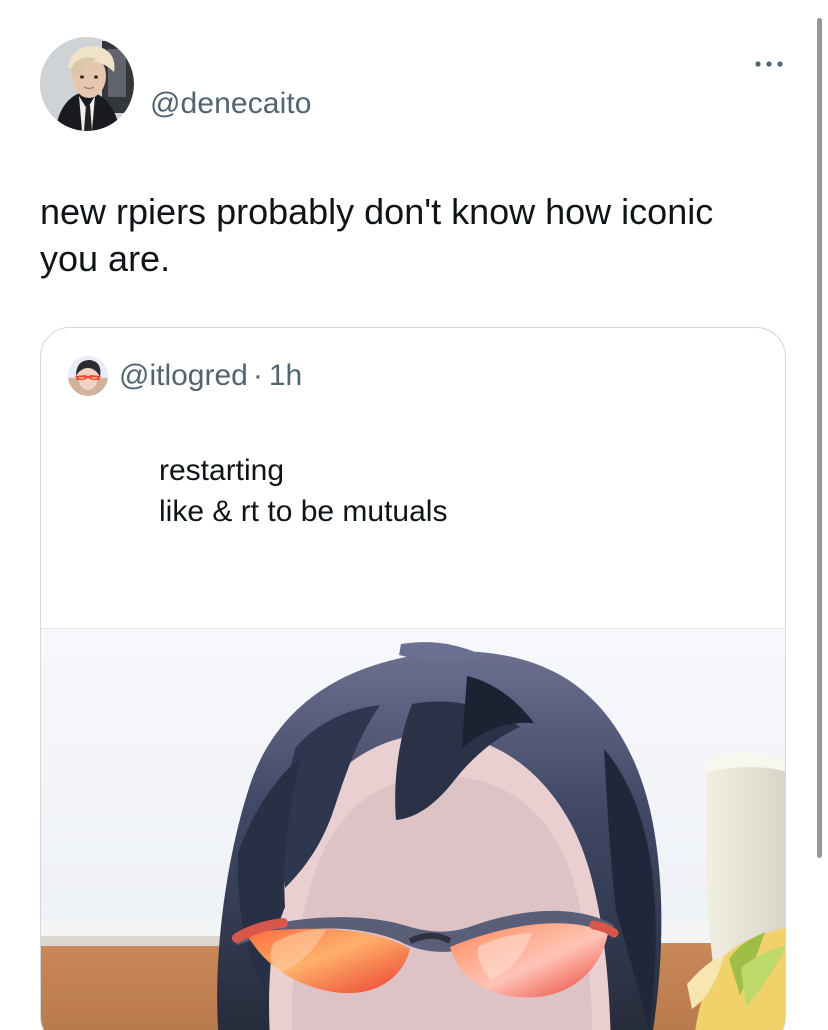 This screenshot has width=828, height=1030. I want to click on quoted-tweet-time: 1h, so click(285, 376).